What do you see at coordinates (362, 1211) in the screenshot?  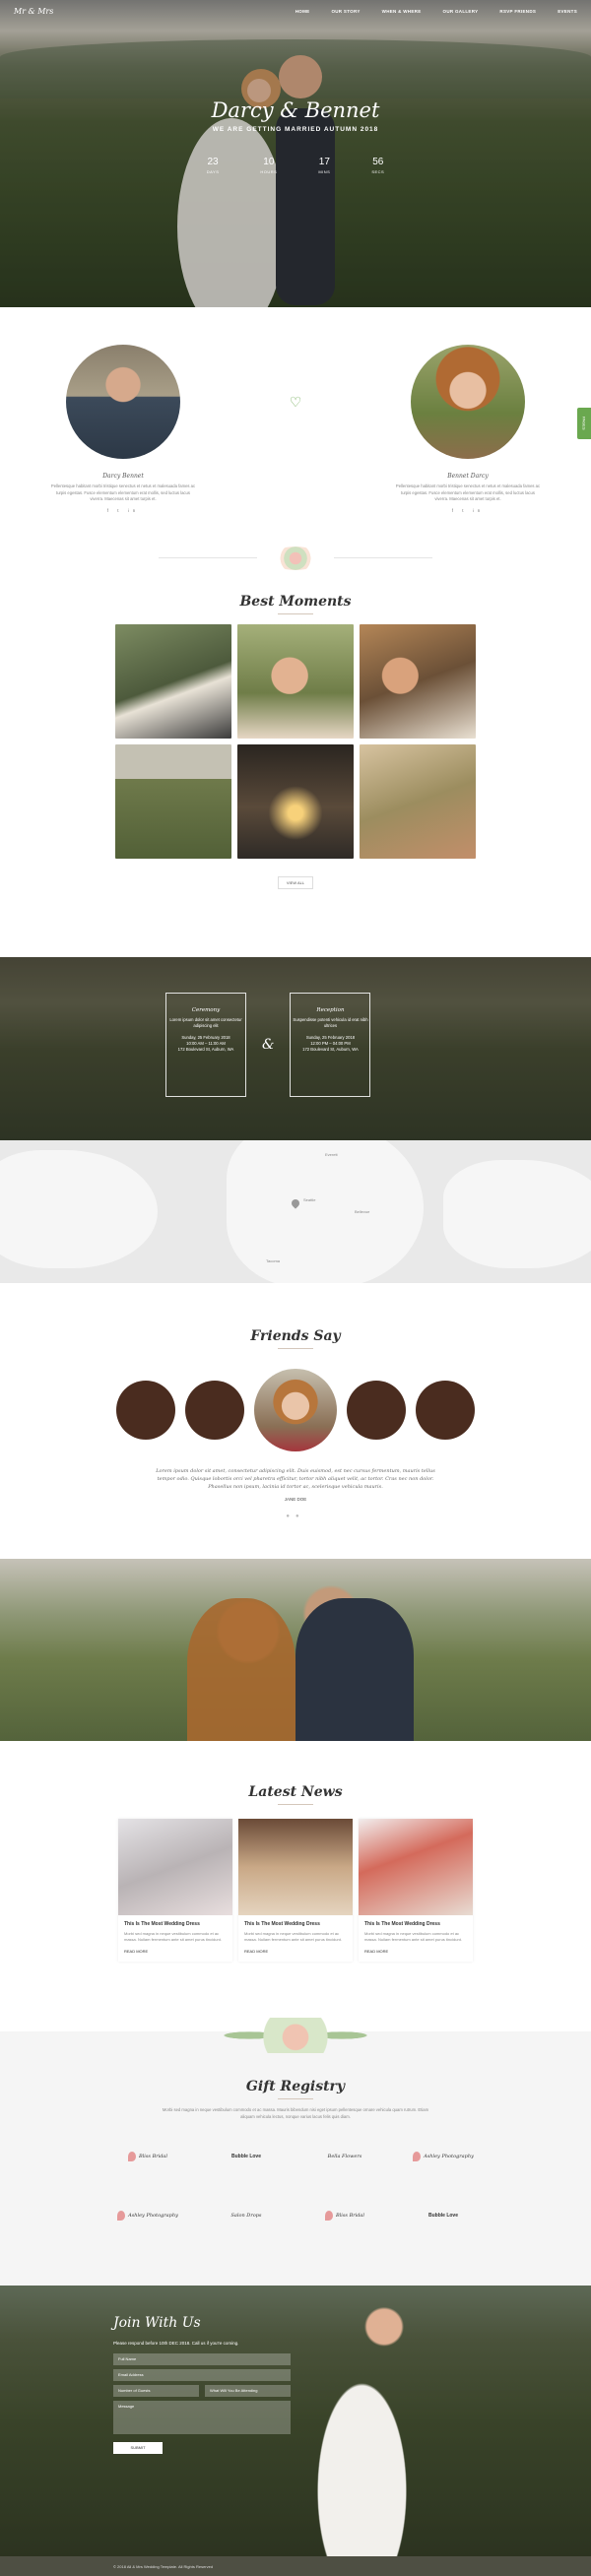 I see `map-city-label: Bellevue` at bounding box center [362, 1211].